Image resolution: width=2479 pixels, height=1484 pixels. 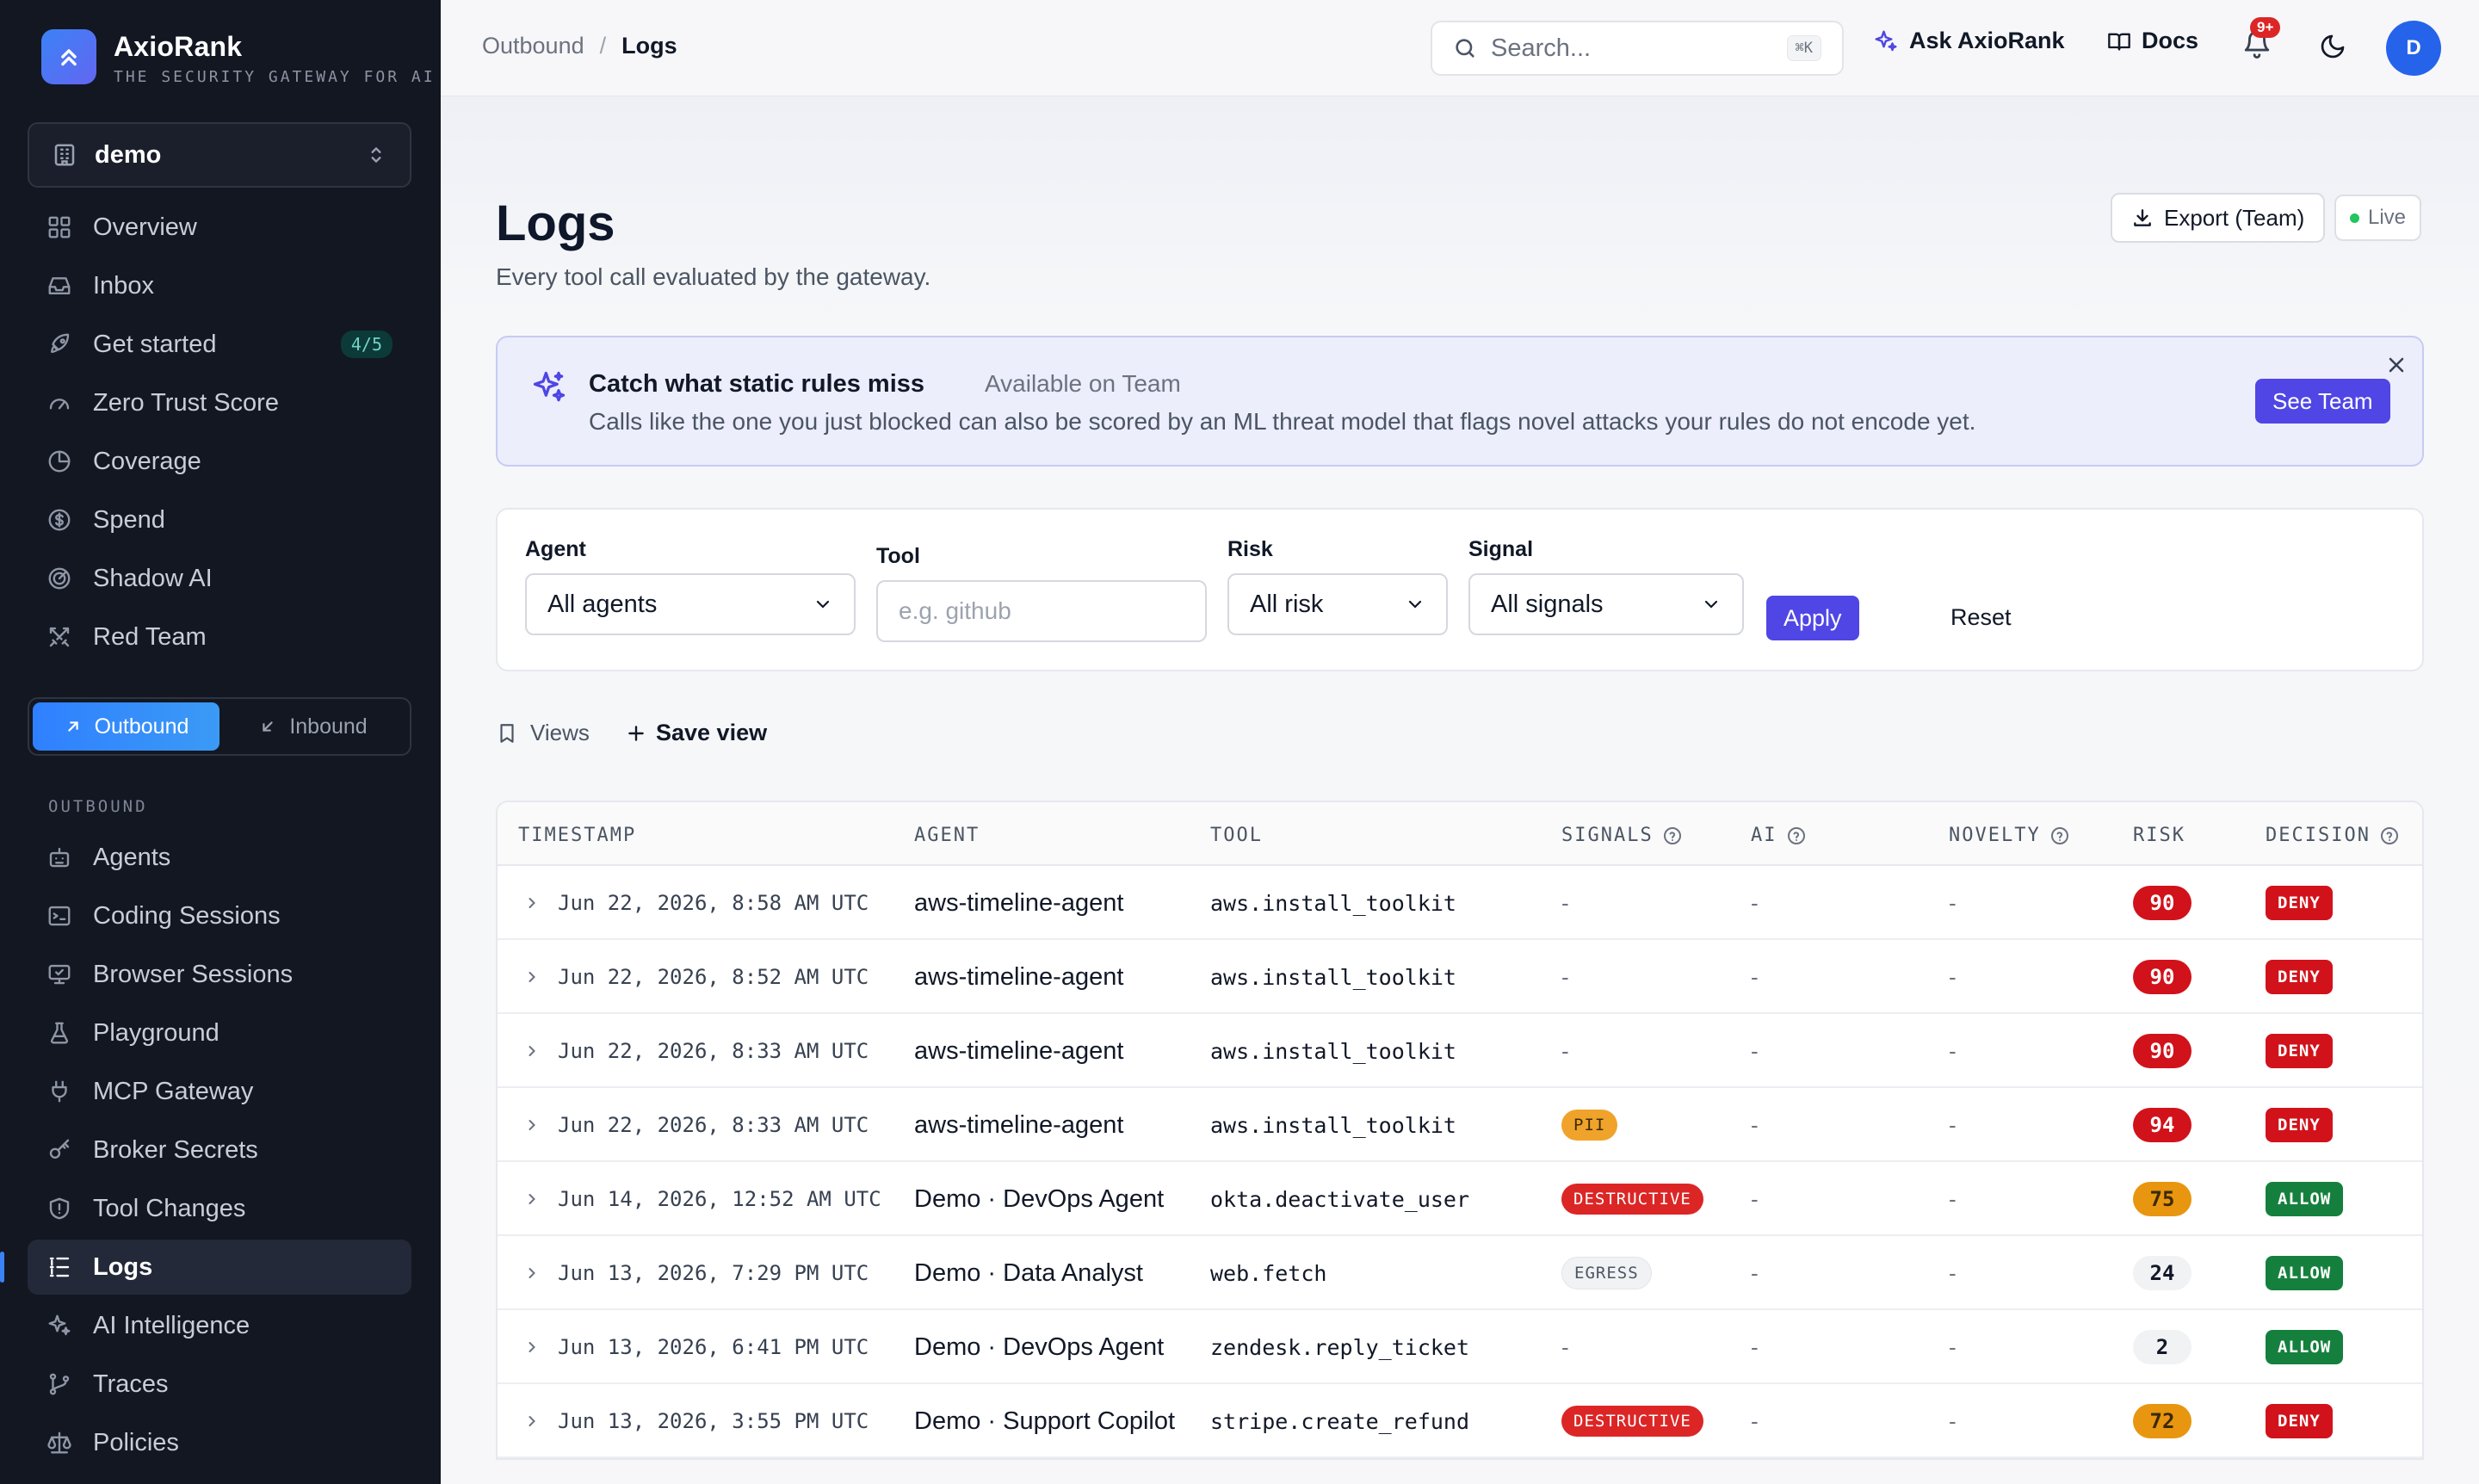 I want to click on moon-icon, so click(x=2332, y=49).